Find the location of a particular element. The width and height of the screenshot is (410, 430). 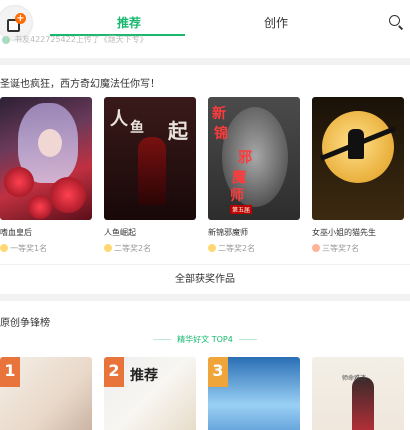

award-book-2: 人 鱼 起 人鱼崛起 二等奖2名 is located at coordinates (150, 175).